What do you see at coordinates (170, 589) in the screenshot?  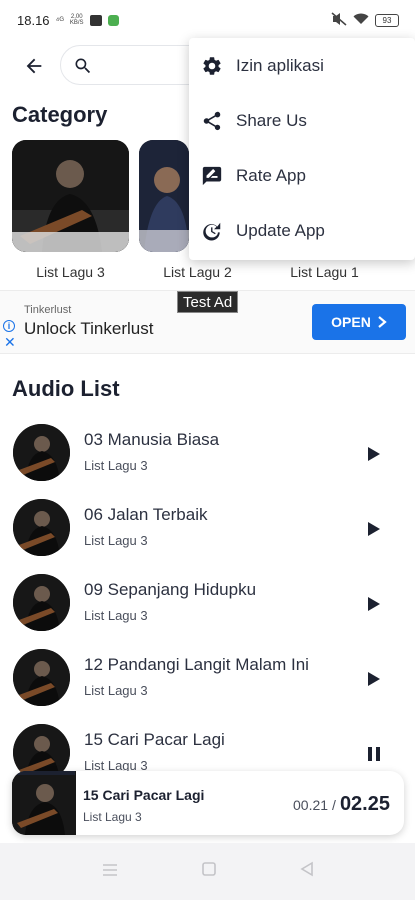 I see `track-title: 09 Sepanjang Hidupku` at bounding box center [170, 589].